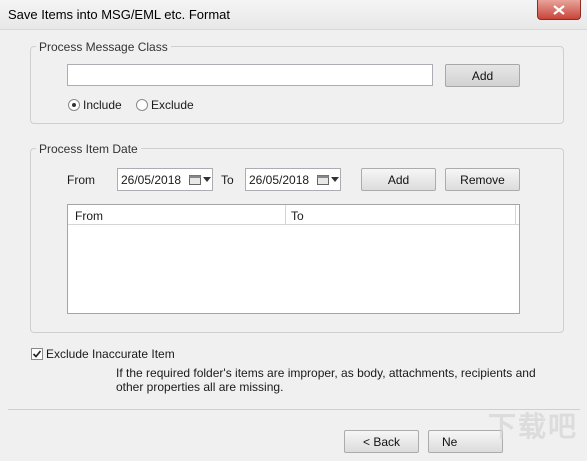 This screenshot has width=587, height=461. I want to click on from-date-value: 26/05/2018, so click(151, 179).